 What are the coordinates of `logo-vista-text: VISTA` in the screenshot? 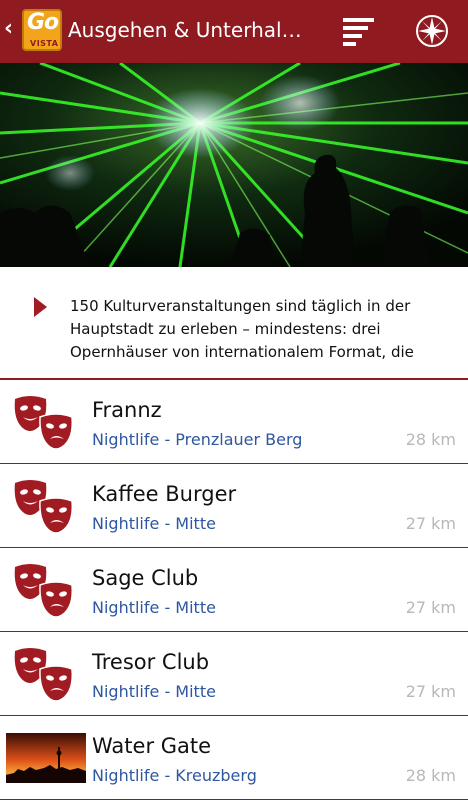 It's located at (44, 43).